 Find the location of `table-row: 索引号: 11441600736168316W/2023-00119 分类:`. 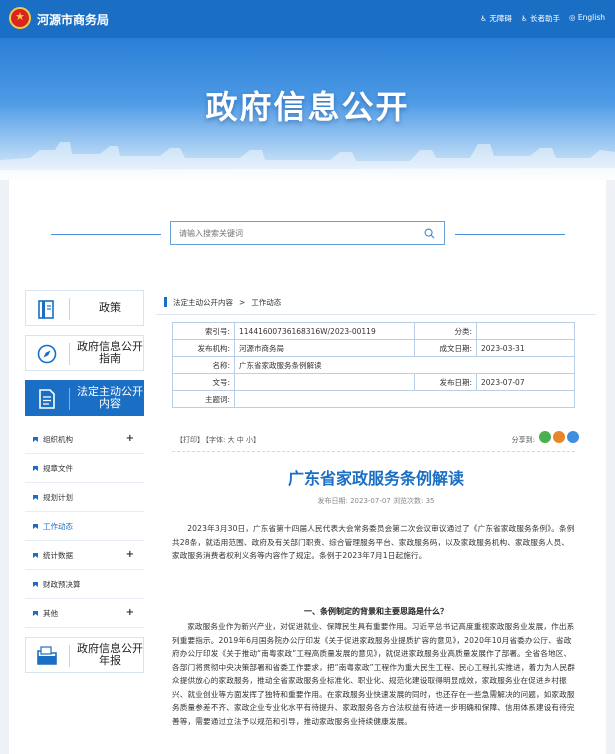

table-row: 索引号: 11441600736168316W/2023-00119 分类: is located at coordinates (373, 331).